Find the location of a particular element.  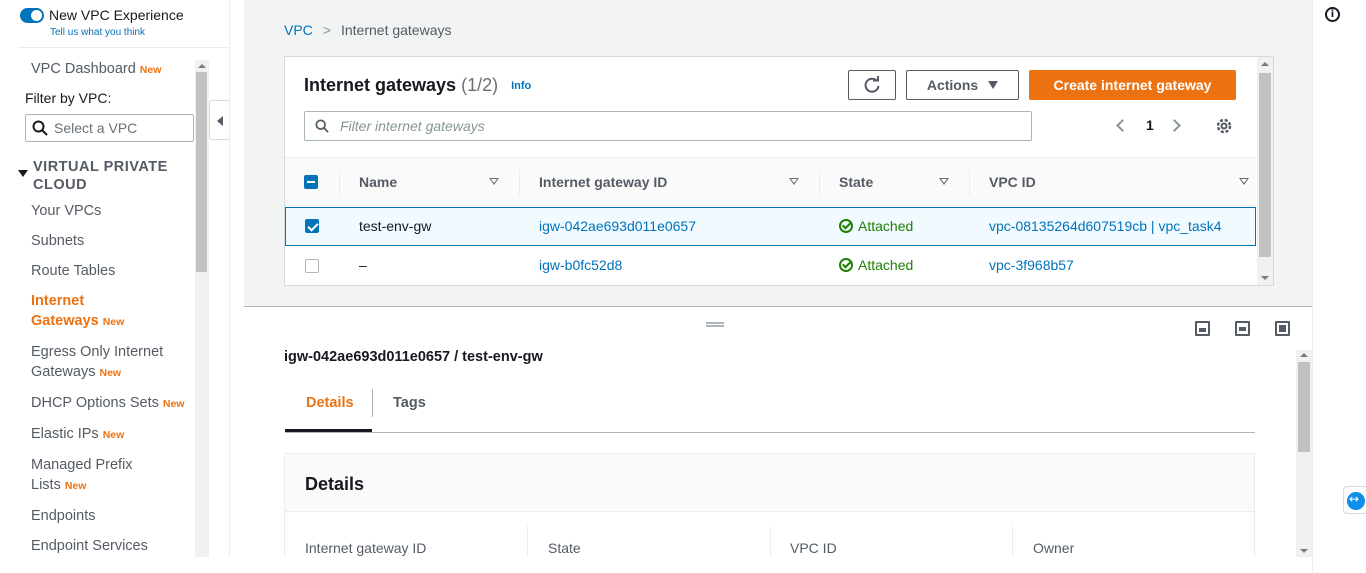

tab-details: Details is located at coordinates (330, 403).